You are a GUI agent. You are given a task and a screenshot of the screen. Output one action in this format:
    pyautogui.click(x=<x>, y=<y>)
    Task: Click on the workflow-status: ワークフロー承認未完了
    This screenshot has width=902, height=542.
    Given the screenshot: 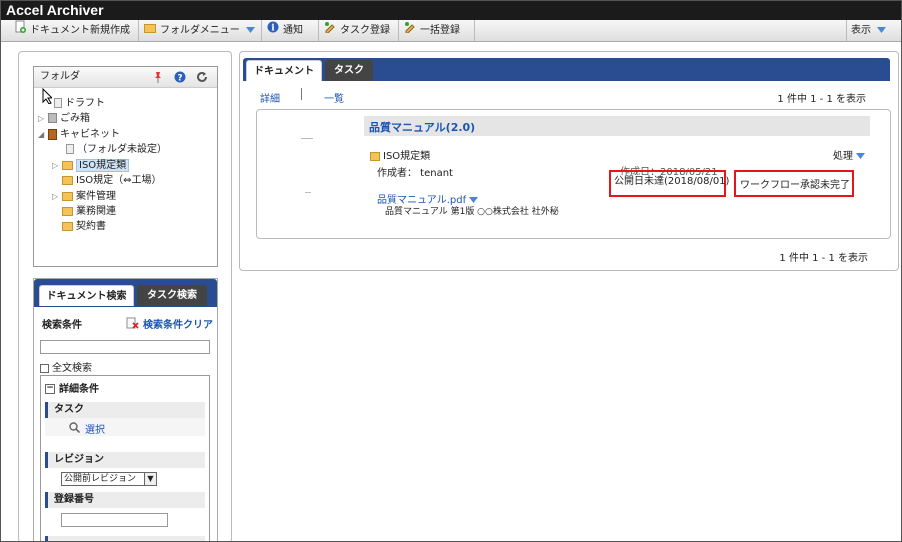 What is the action you would take?
    pyautogui.click(x=795, y=185)
    